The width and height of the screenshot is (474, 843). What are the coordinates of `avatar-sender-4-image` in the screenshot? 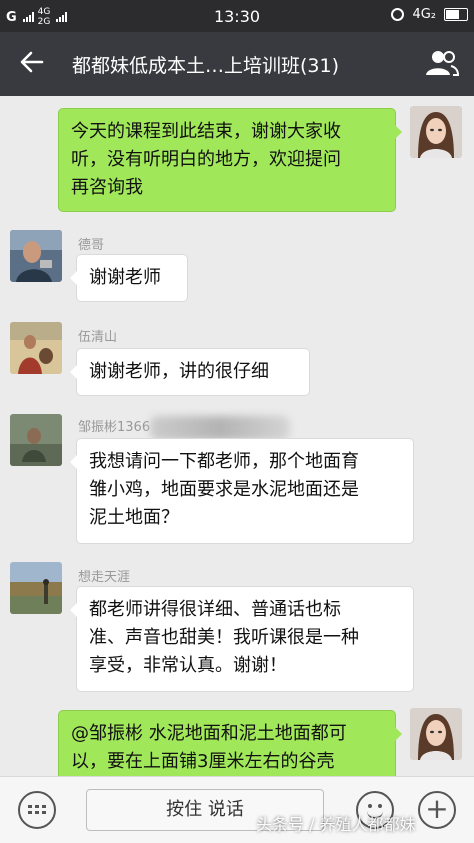 It's located at (36, 588).